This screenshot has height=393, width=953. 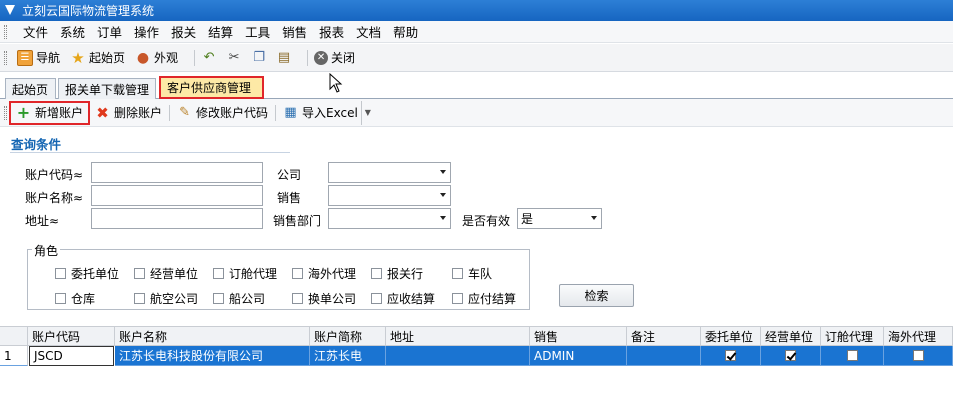 I want to click on role-checkbox-booking: 订舱代理, so click(x=245, y=273).